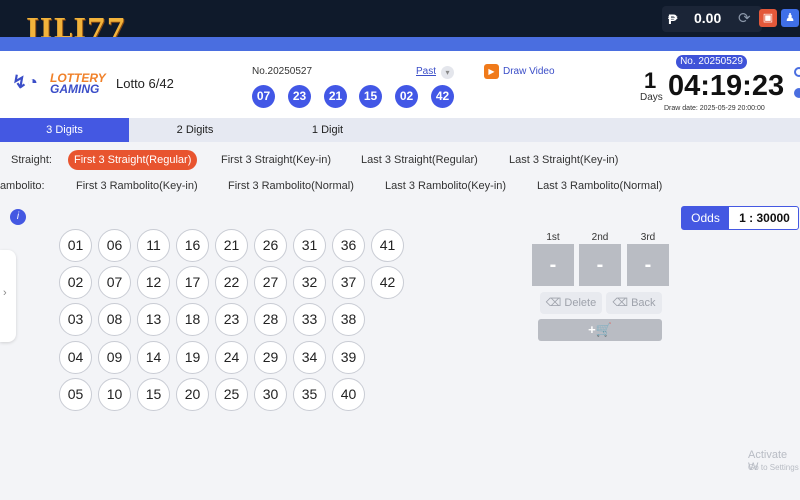 The height and width of the screenshot is (500, 800). What do you see at coordinates (75, 357) in the screenshot?
I see `number-ball: 04` at bounding box center [75, 357].